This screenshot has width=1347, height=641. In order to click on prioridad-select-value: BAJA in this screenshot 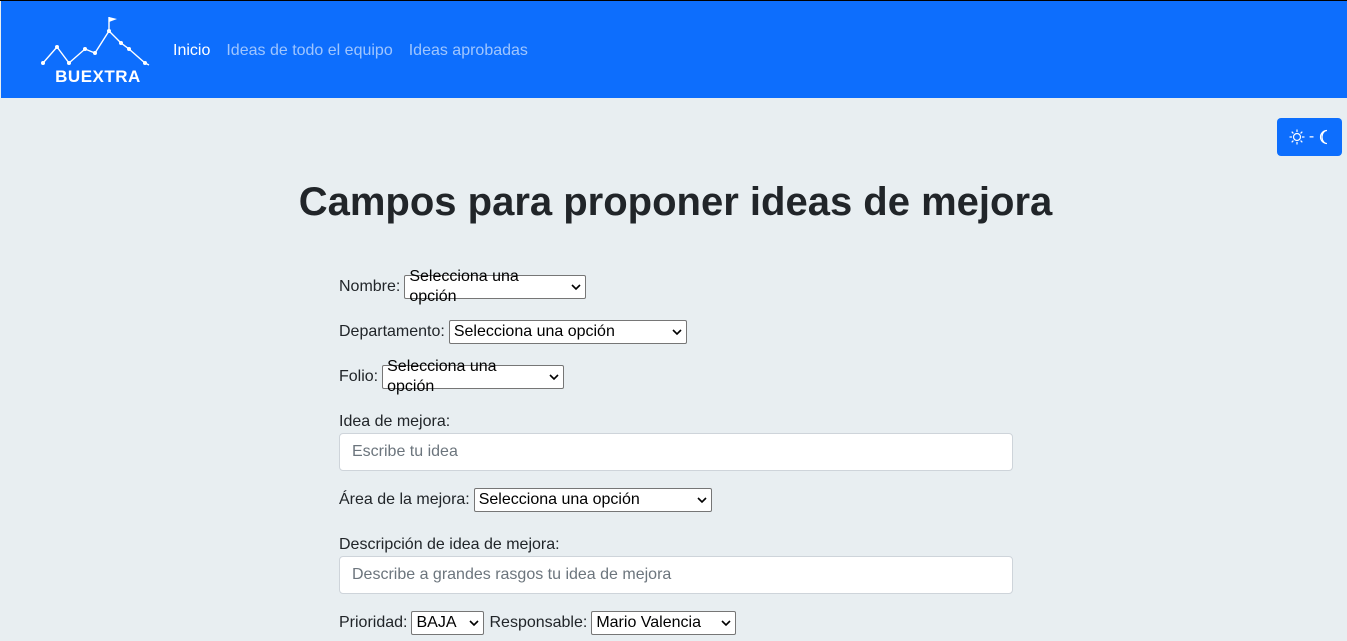, I will do `click(436, 622)`.